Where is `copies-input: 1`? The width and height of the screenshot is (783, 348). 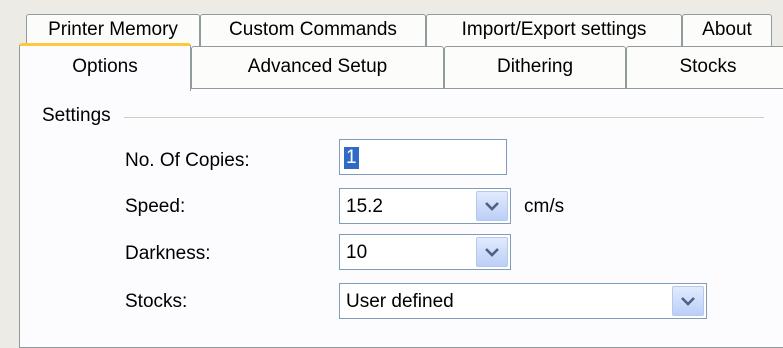 copies-input: 1 is located at coordinates (423, 157).